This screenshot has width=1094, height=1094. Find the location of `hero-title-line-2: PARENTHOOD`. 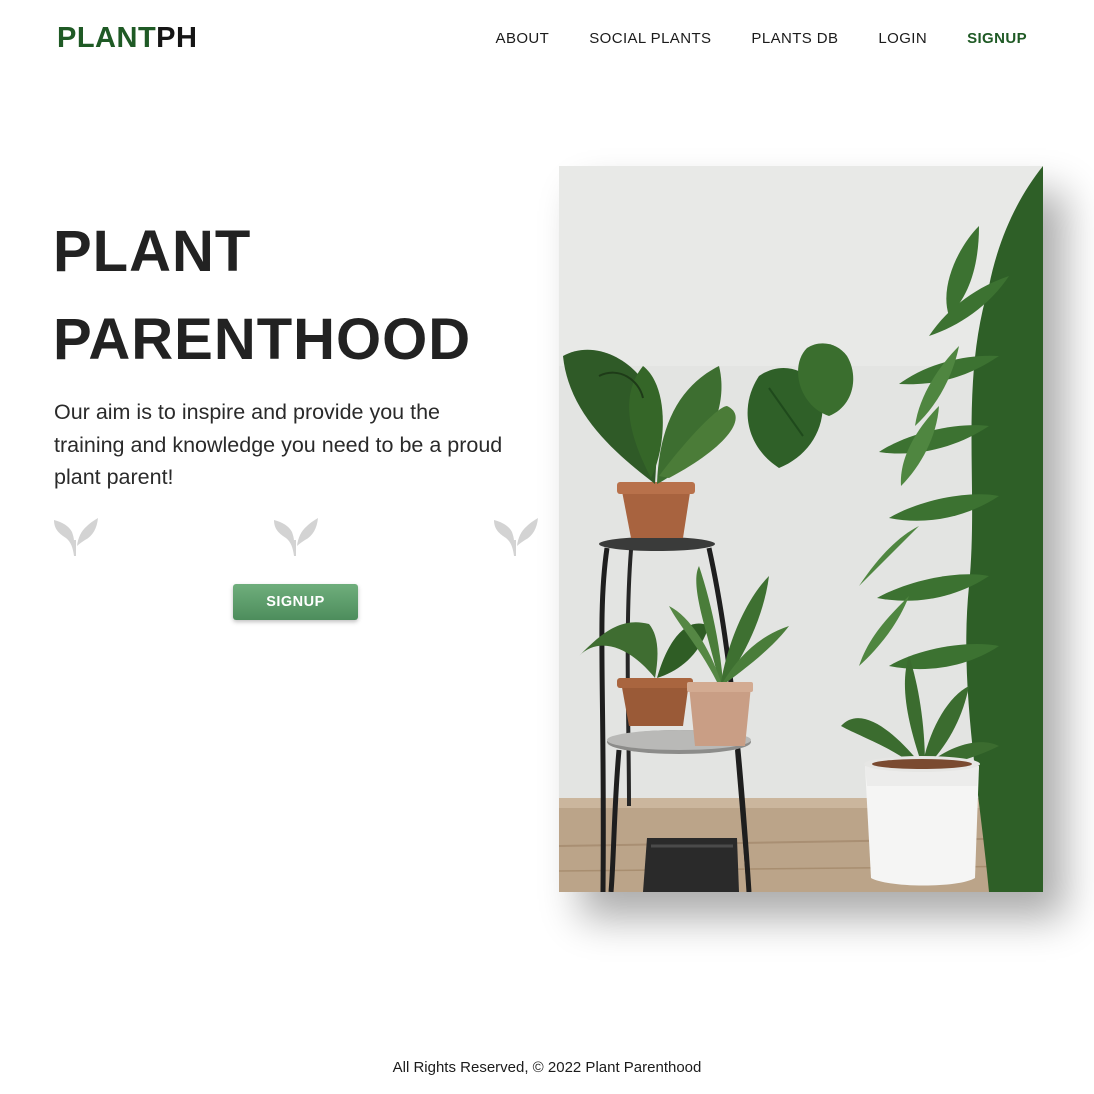

hero-title-line-2: PARENTHOOD is located at coordinates (262, 339).